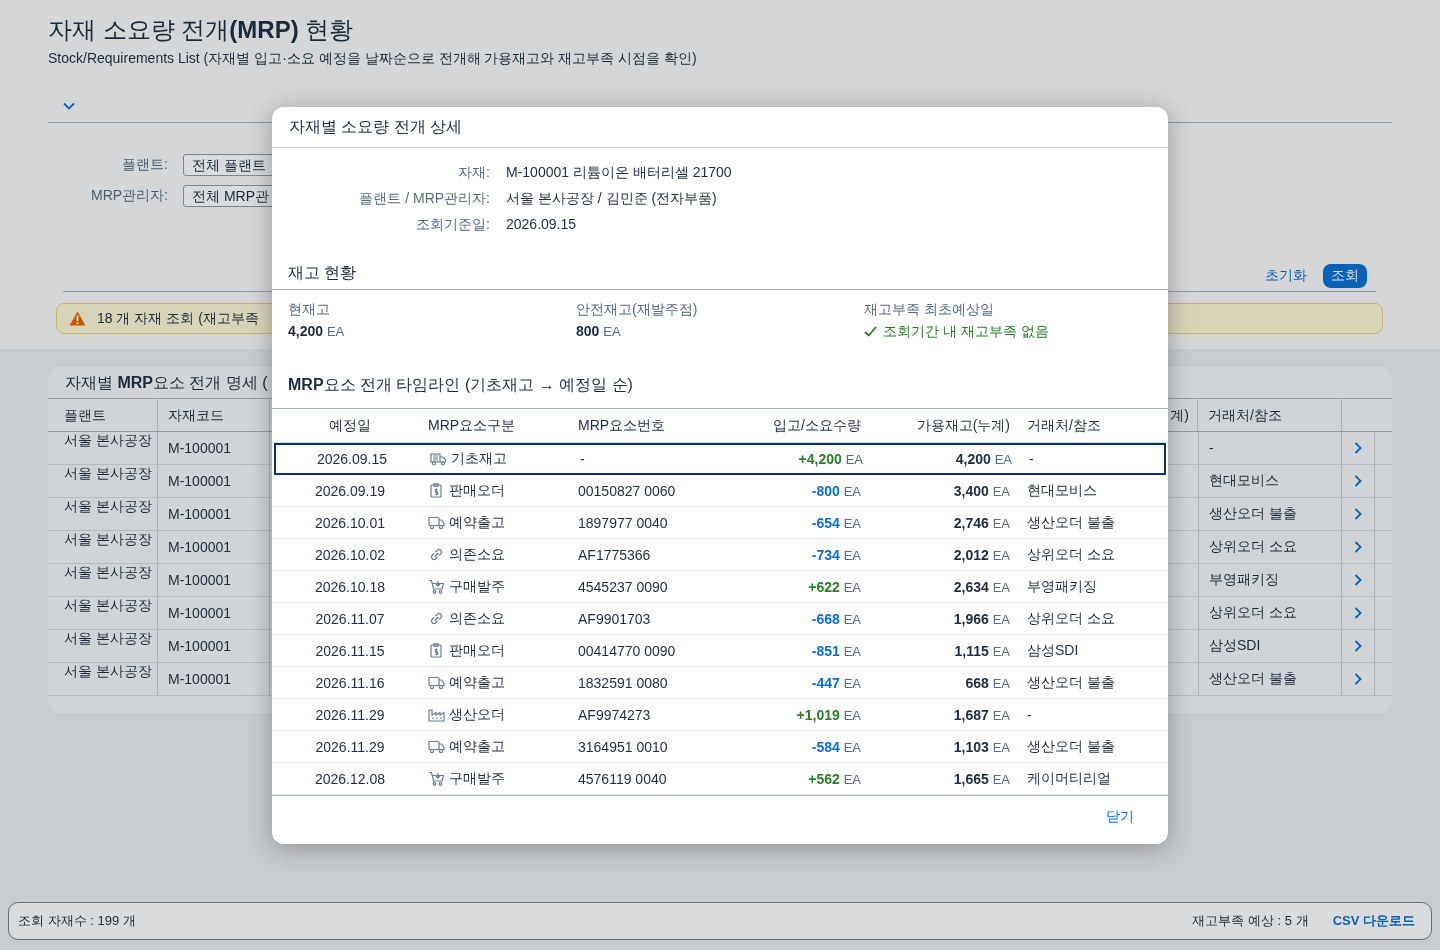 Image resolution: width=1440 pixels, height=950 pixels. Describe the element at coordinates (619, 172) in the screenshot. I see `field-value: M-100001 리튬이온 배터리셀 21700` at that location.